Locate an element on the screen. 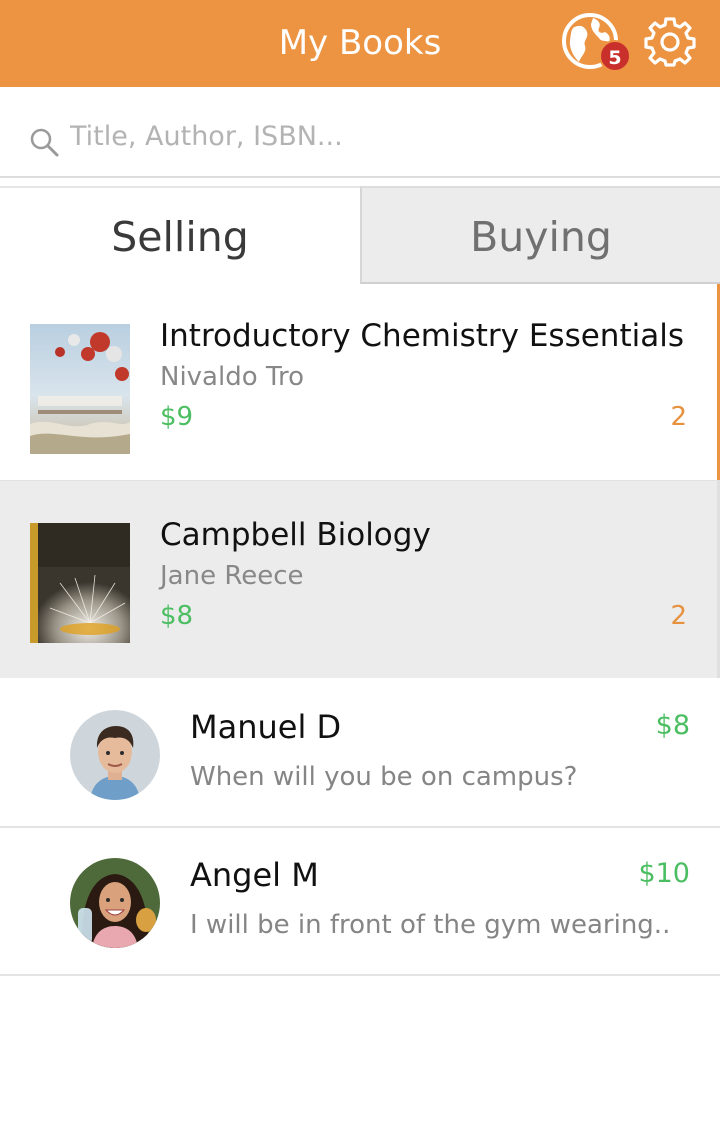  message-preview: When will you be on campus? is located at coordinates (384, 777).